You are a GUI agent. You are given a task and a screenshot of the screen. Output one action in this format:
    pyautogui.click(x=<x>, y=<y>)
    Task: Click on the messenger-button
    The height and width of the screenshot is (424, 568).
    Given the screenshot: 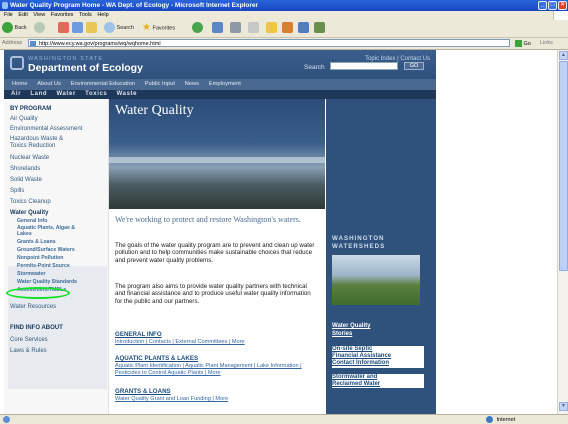 What is the action you would take?
    pyautogui.click(x=287, y=28)
    